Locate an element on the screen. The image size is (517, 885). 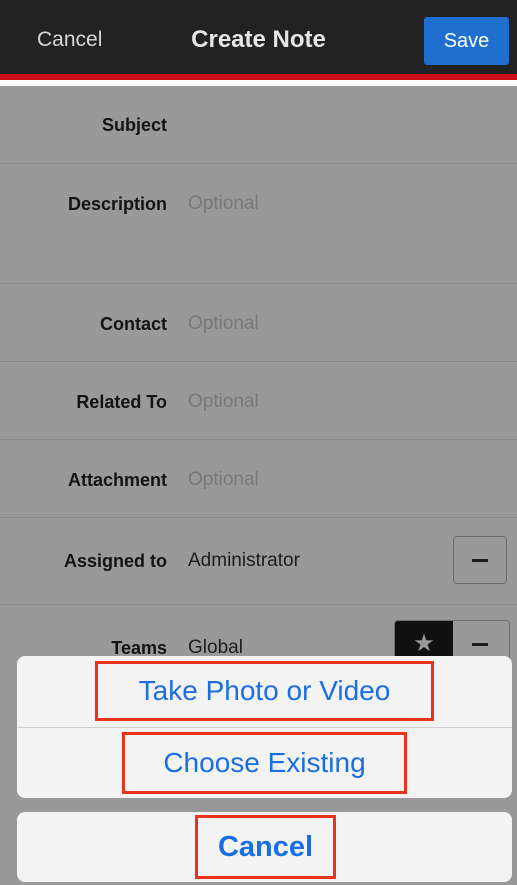
navbar-accent-line is located at coordinates (258, 77).